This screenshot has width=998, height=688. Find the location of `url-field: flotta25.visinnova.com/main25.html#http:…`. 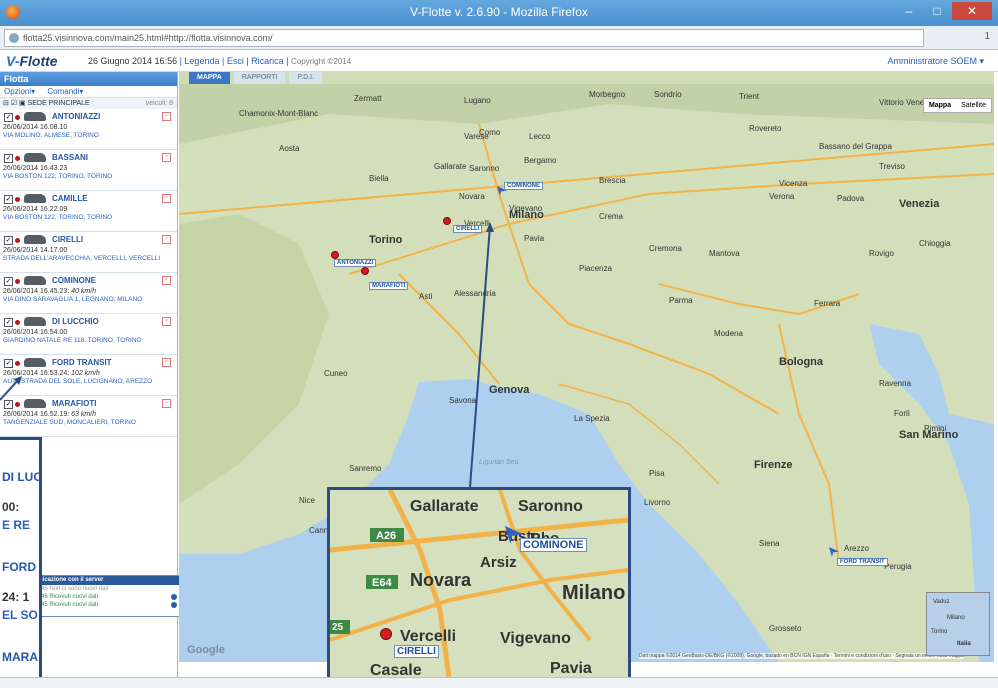

url-field: flotta25.visinnova.com/main25.html#http:… is located at coordinates (464, 38).